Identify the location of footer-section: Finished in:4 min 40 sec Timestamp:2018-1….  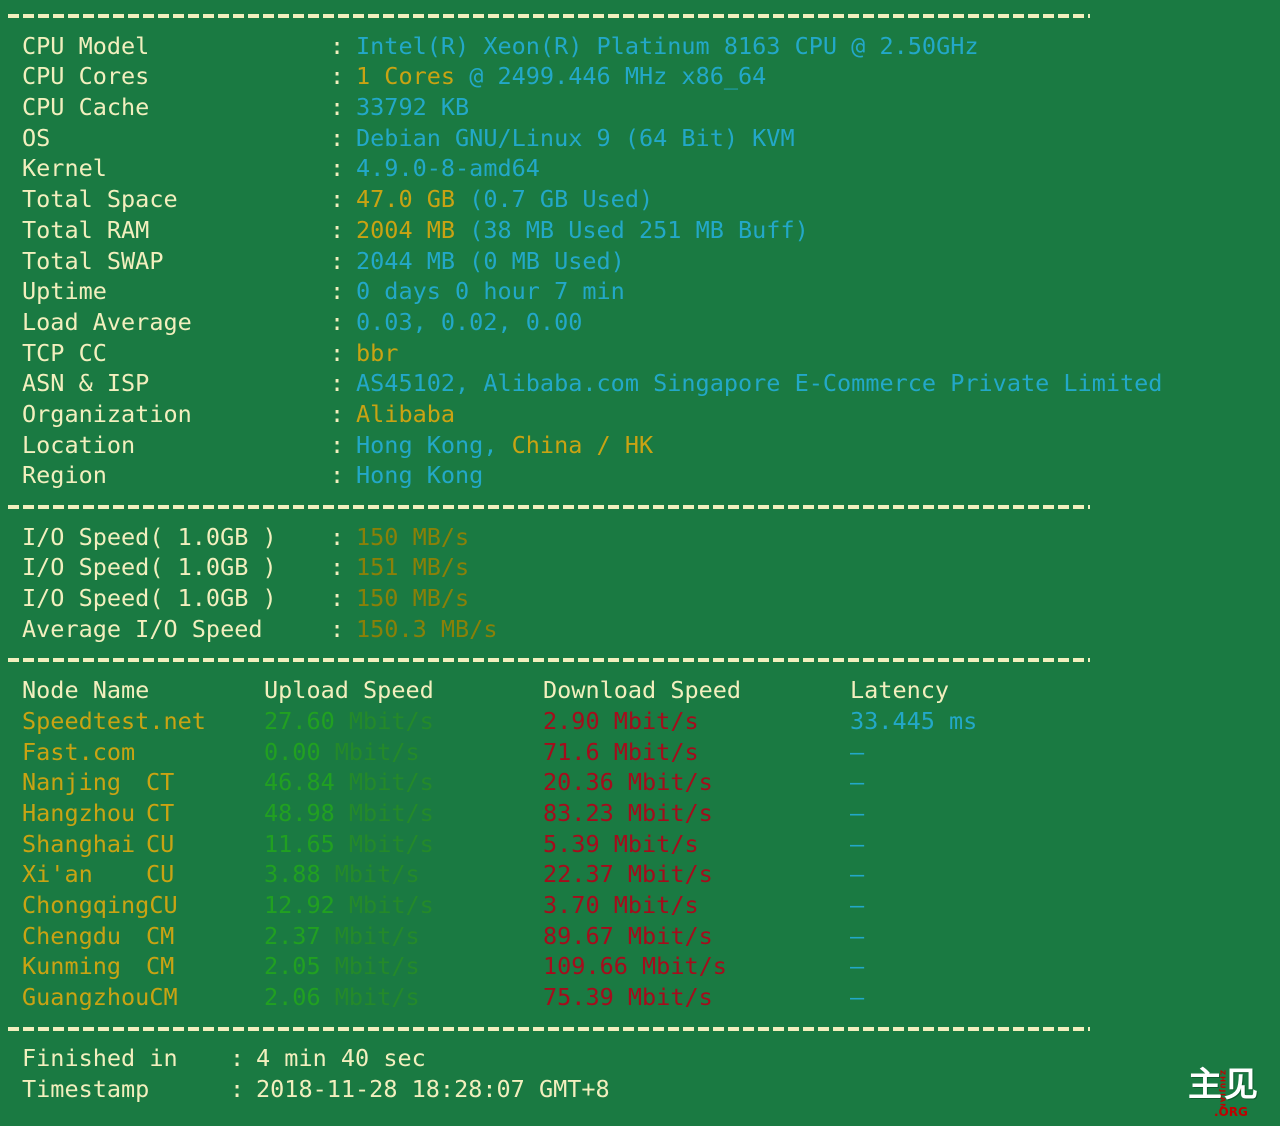
(640, 1073).